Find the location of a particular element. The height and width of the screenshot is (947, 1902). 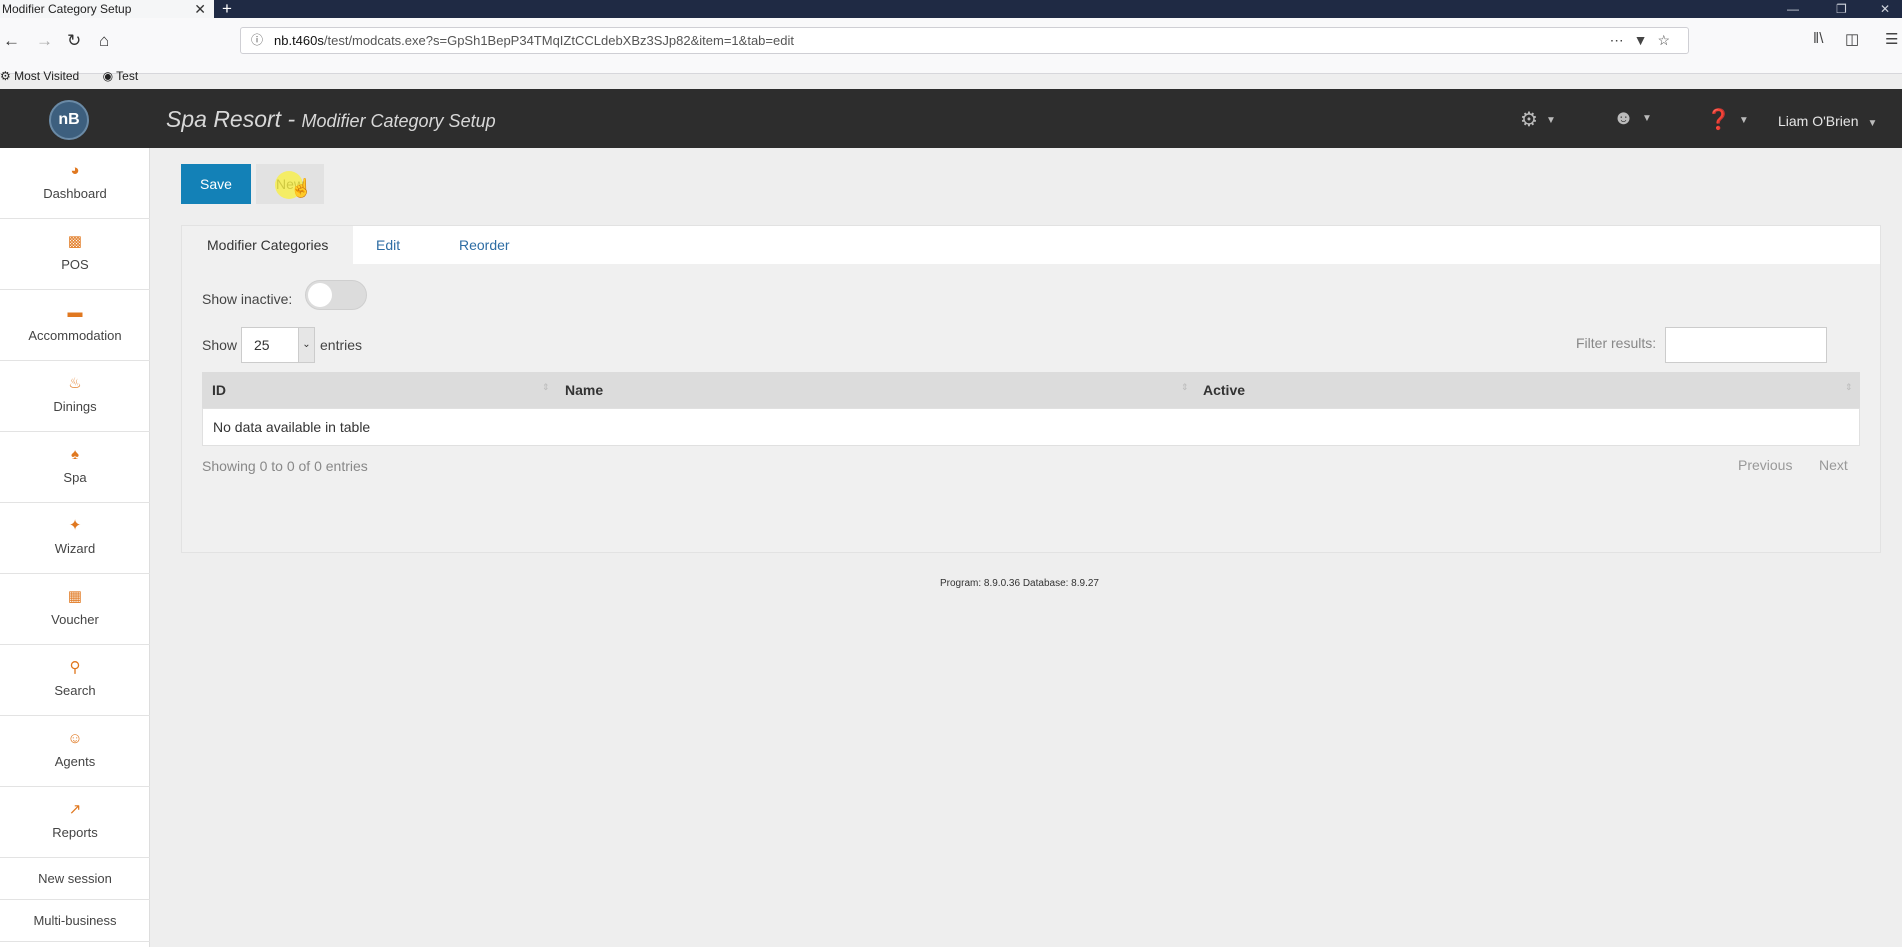

show-inactive-label: Show inactive: is located at coordinates (247, 299).